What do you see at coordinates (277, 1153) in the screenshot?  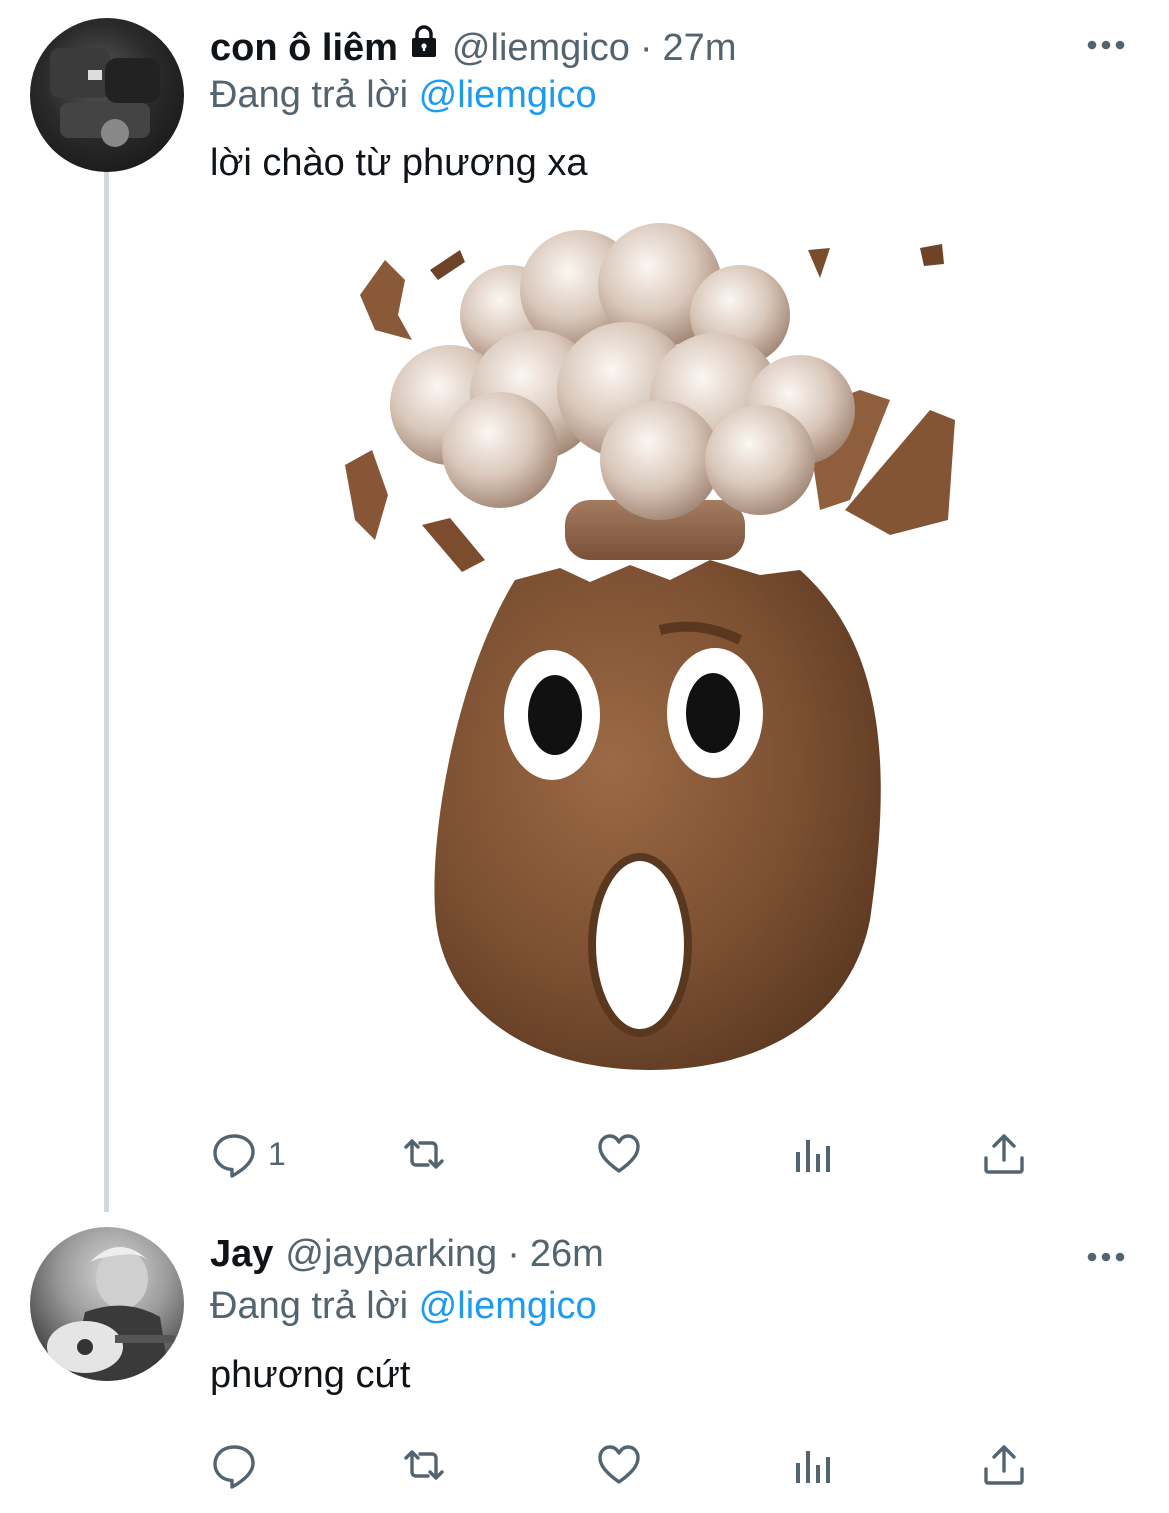 I see `reply-count: 1` at bounding box center [277, 1153].